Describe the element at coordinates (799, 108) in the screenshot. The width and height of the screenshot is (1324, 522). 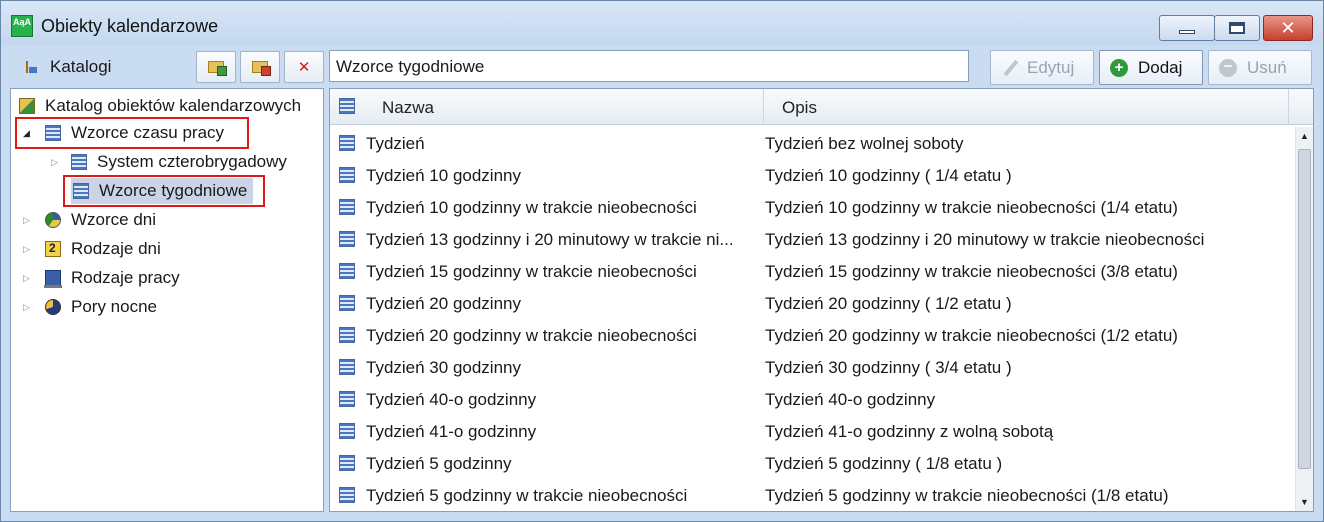
I see `column-header-description: Opis` at that location.